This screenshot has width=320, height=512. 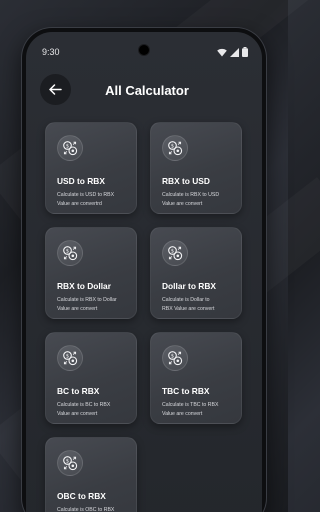 I want to click on status-icons, so click(x=232, y=52).